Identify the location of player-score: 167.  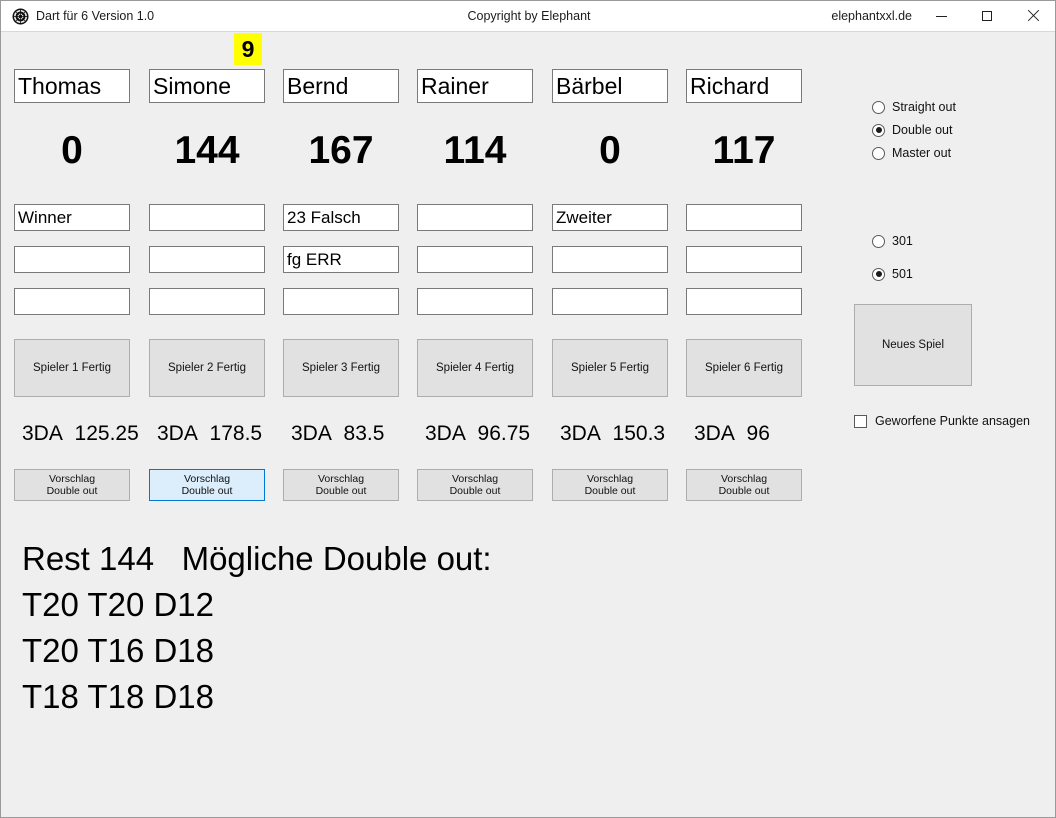
(341, 150).